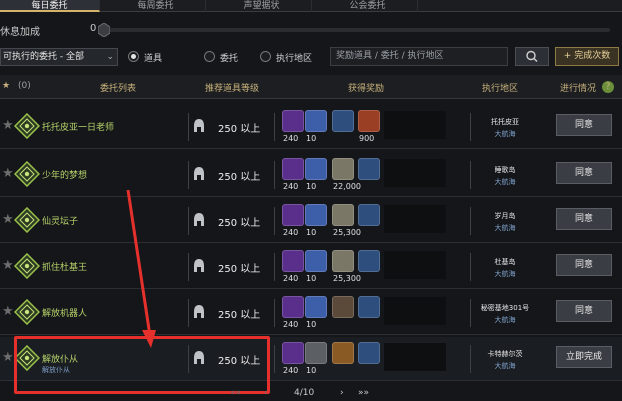 Image resolution: width=622 pixels, height=401 pixels. What do you see at coordinates (308, 394) in the screenshot?
I see `pager: «« ‹ 4/10 › »»` at bounding box center [308, 394].